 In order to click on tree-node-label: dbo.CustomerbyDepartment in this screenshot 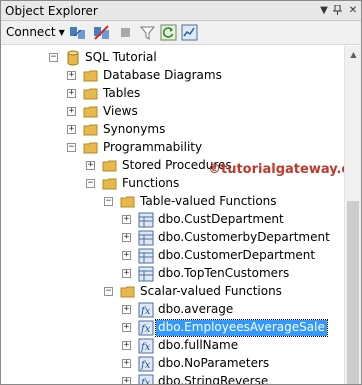, I will do `click(244, 237)`.